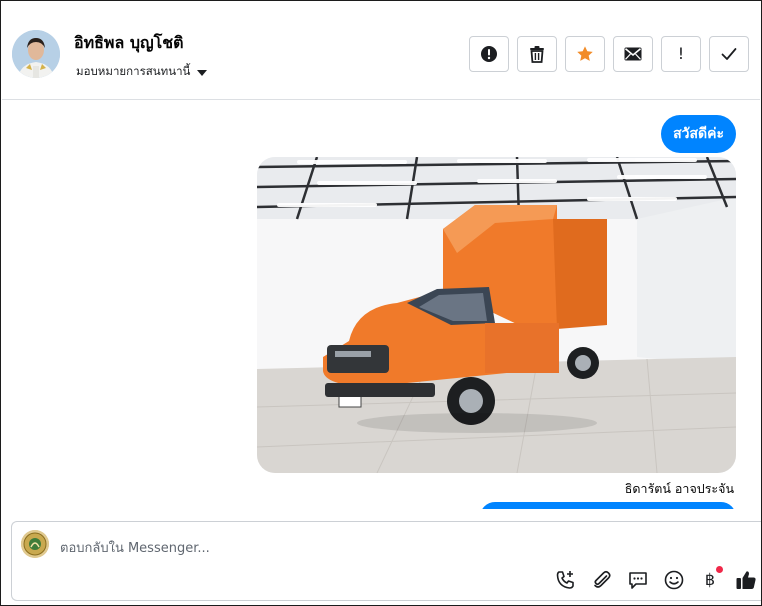 Image resolution: width=762 pixels, height=606 pixels. Describe the element at coordinates (133, 71) in the screenshot. I see `assign-conversation-label: มอบหมายการสนทนานี้` at that location.